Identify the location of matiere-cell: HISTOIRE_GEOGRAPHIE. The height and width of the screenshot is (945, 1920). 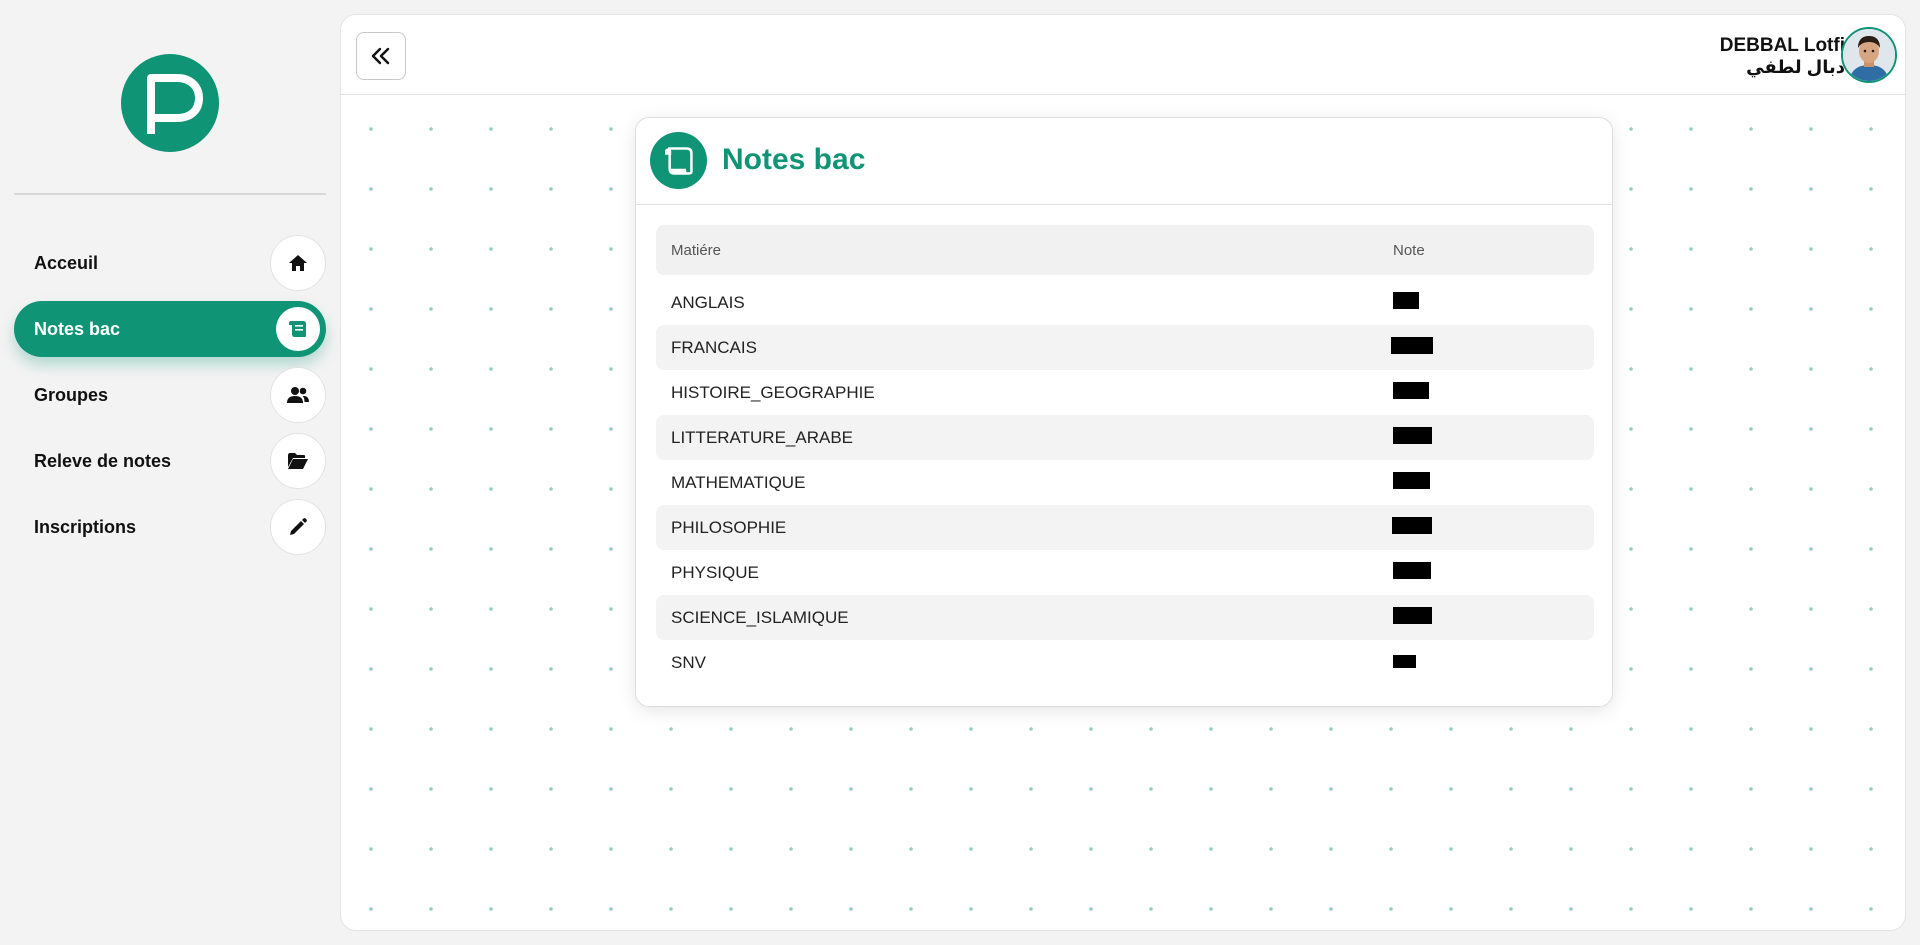
(773, 392).